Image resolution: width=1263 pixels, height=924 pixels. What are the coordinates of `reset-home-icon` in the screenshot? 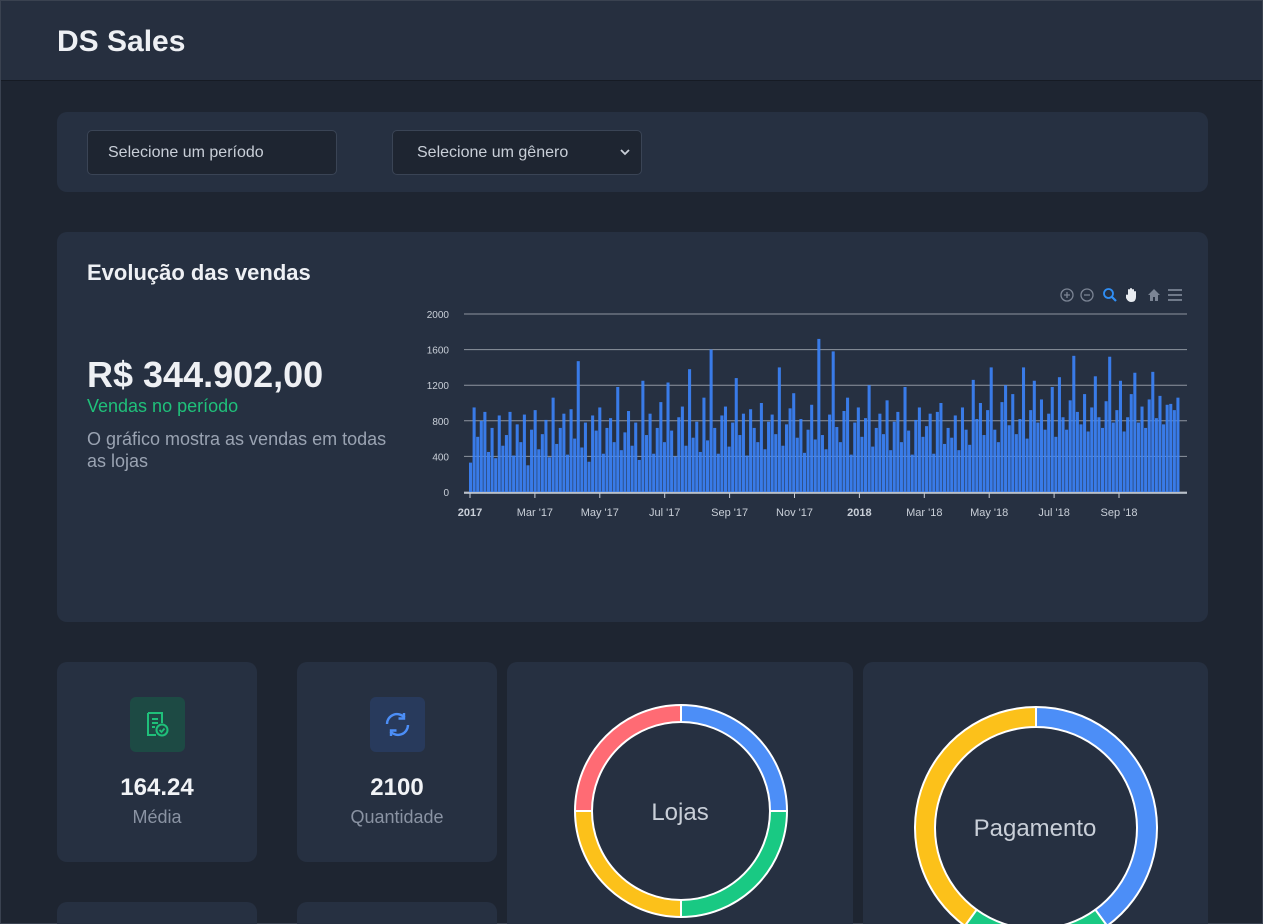 It's located at (1154, 295).